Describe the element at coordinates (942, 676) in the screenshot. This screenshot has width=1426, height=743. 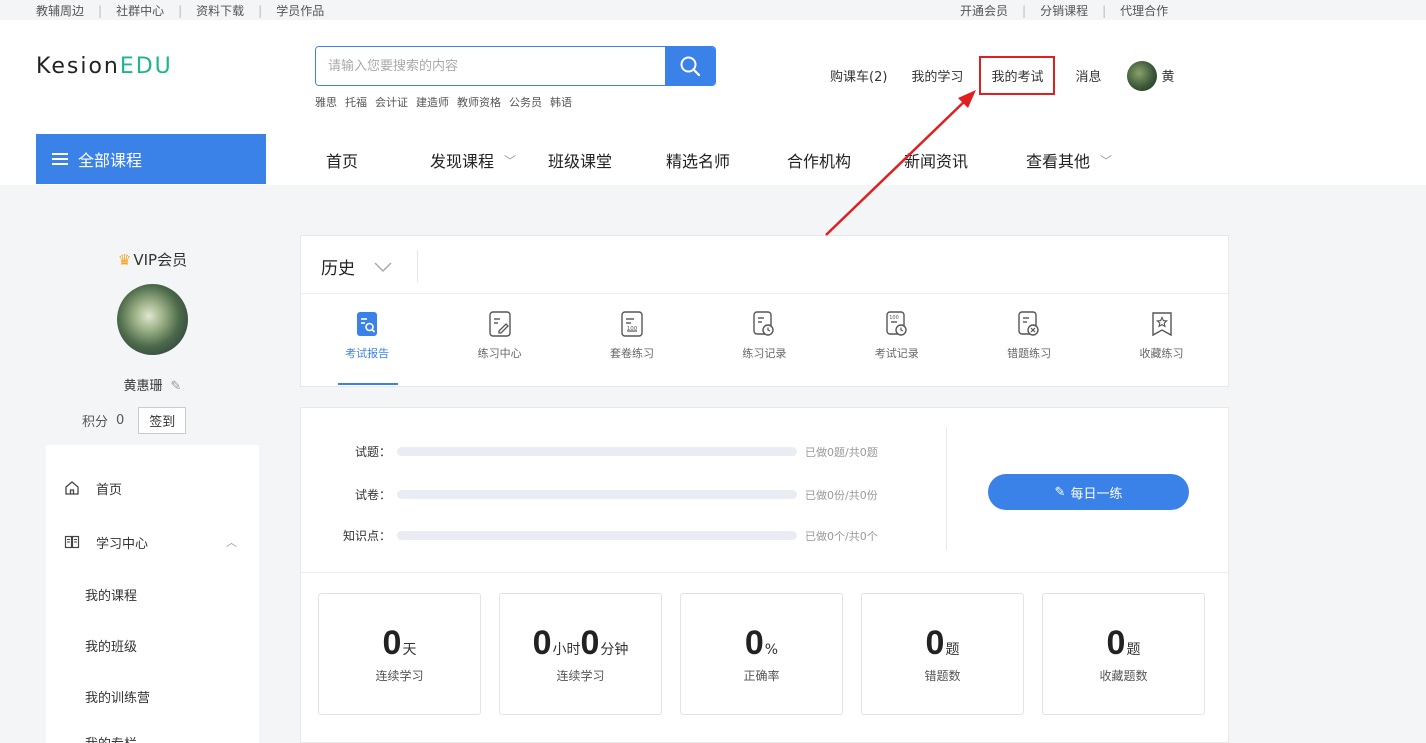
I see `stat-label: 错题数` at that location.